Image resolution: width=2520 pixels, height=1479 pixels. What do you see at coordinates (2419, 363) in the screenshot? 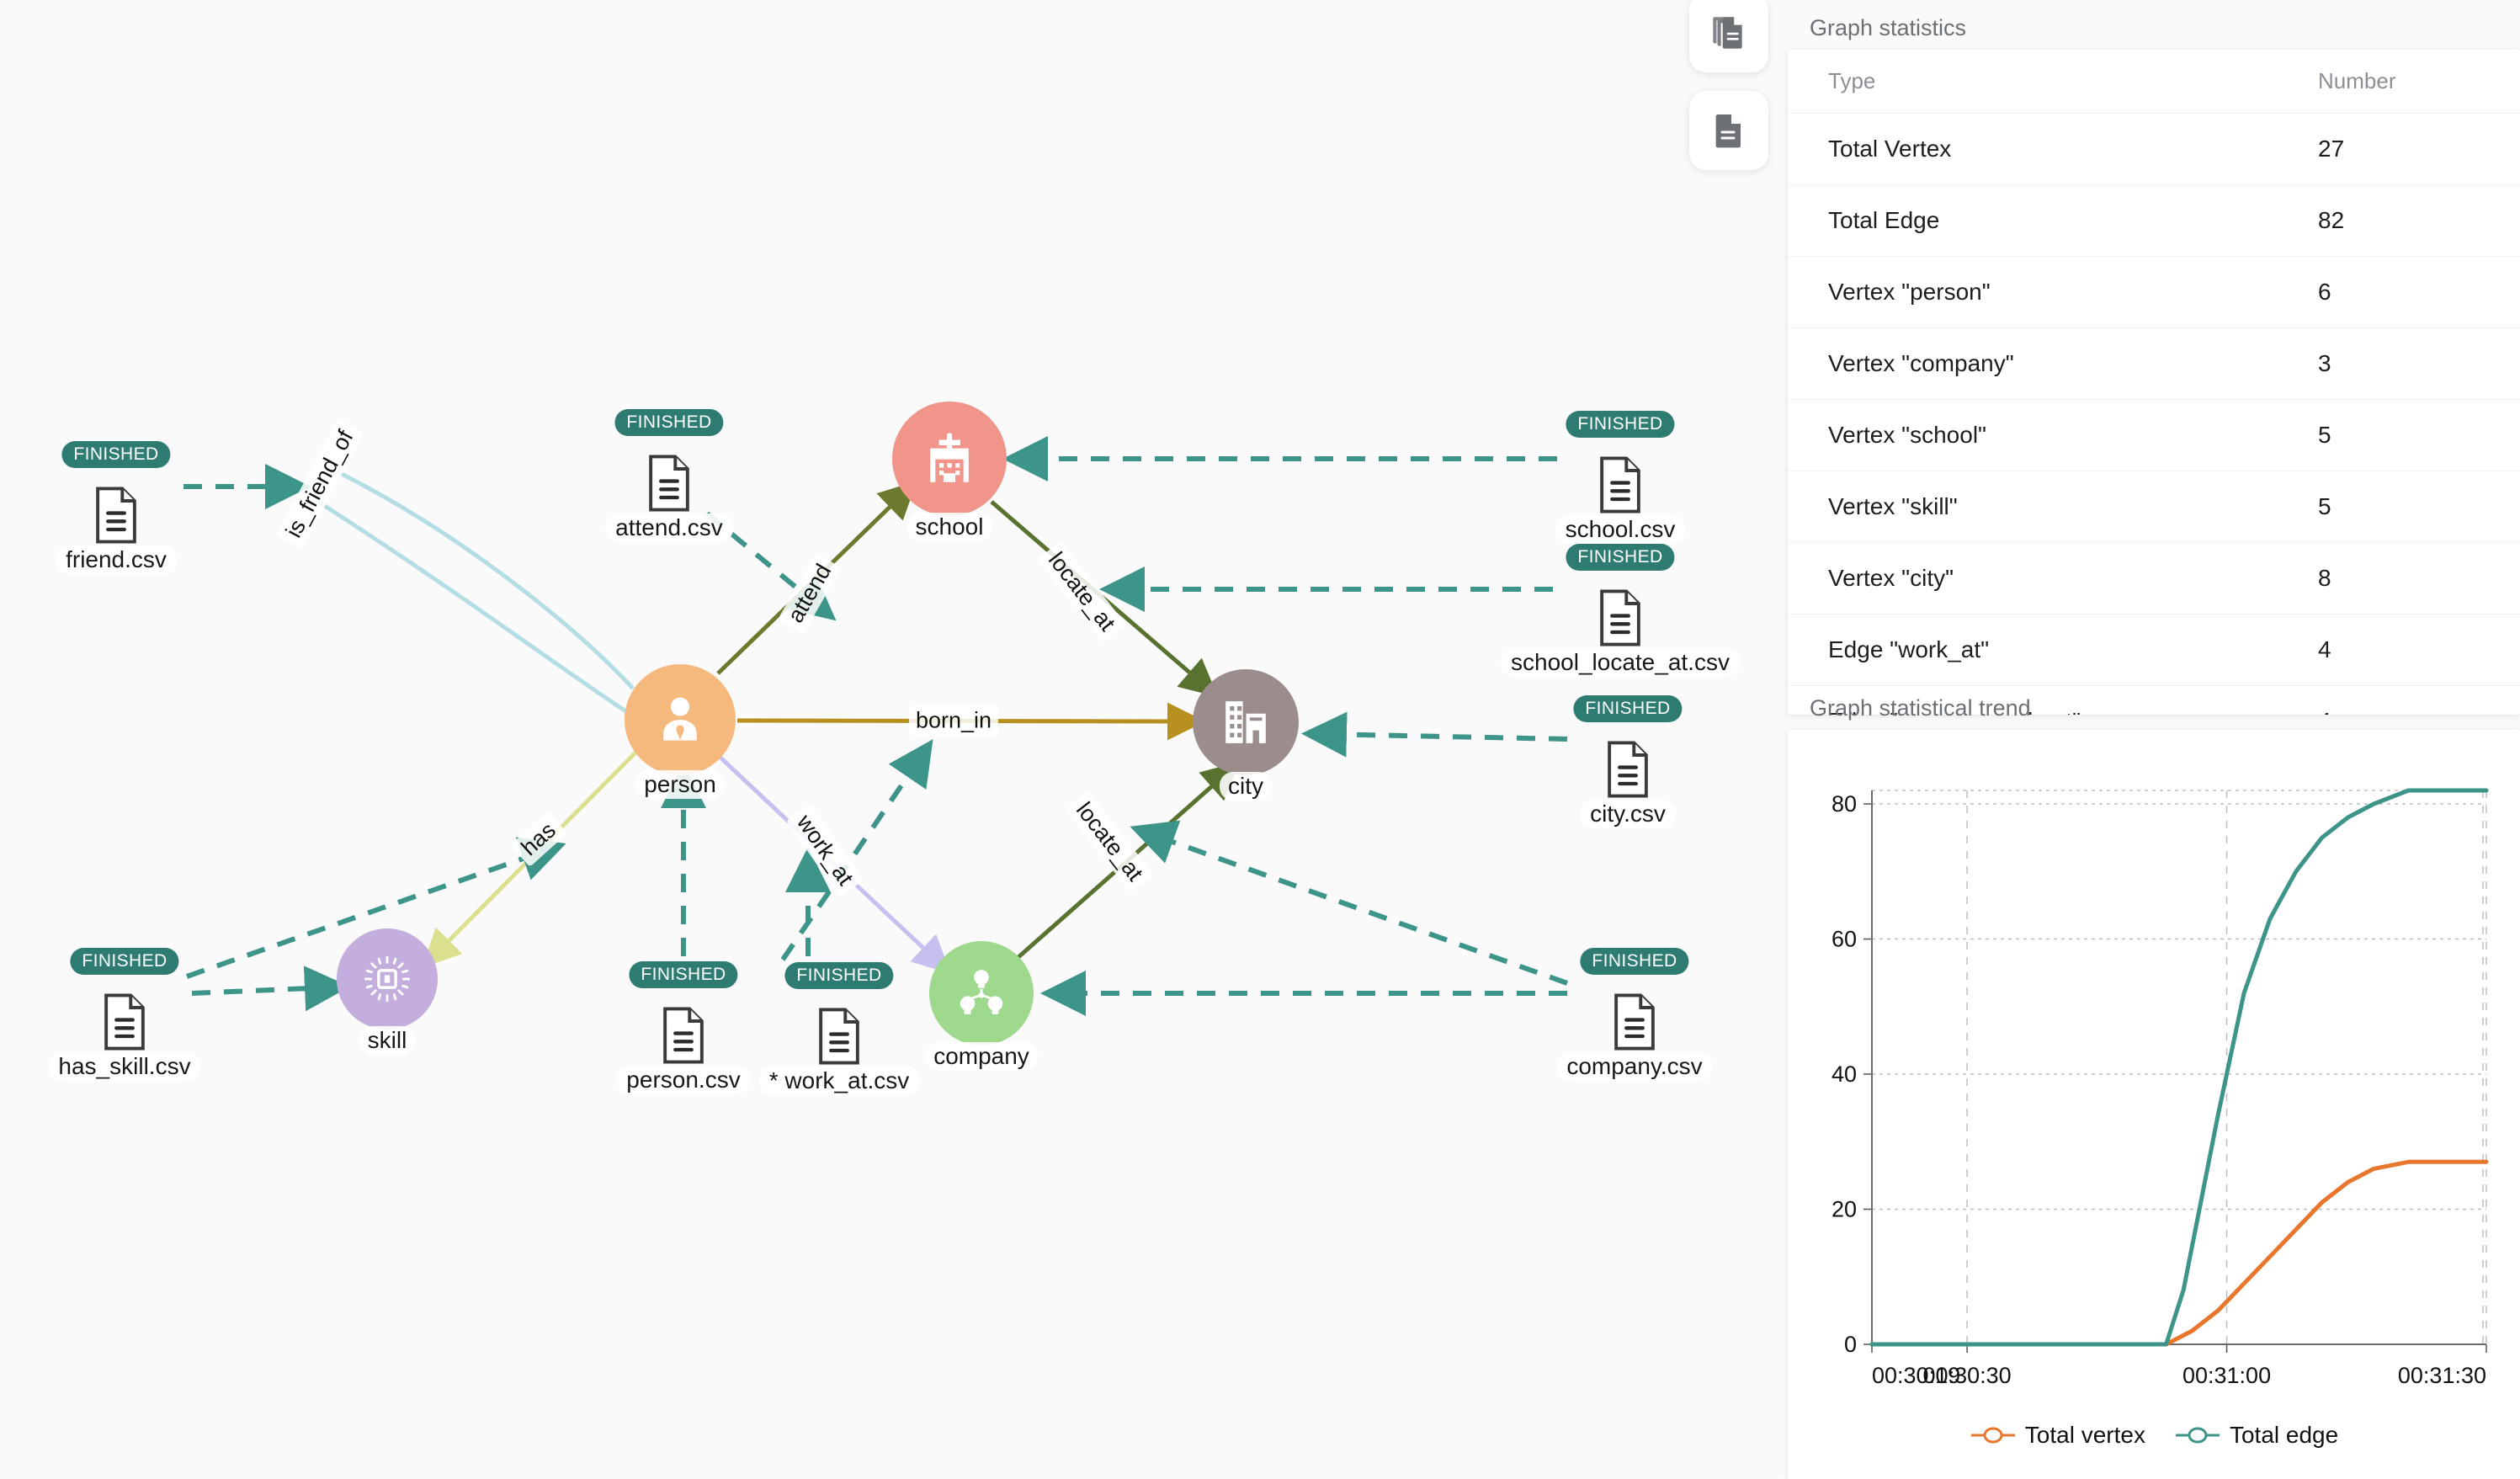
I see `cell-number: 3` at bounding box center [2419, 363].